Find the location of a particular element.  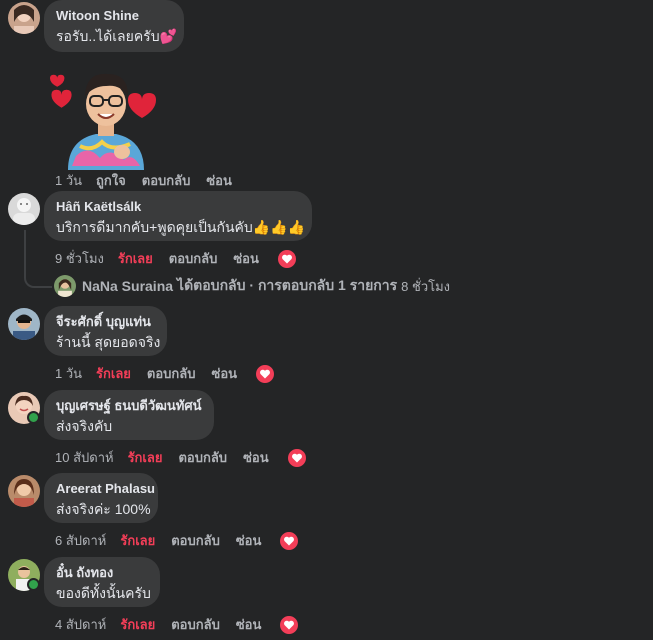

reply-summary-text: ได้ตอบกลับ · การตอบกลับ 1 รายการ is located at coordinates (287, 286).